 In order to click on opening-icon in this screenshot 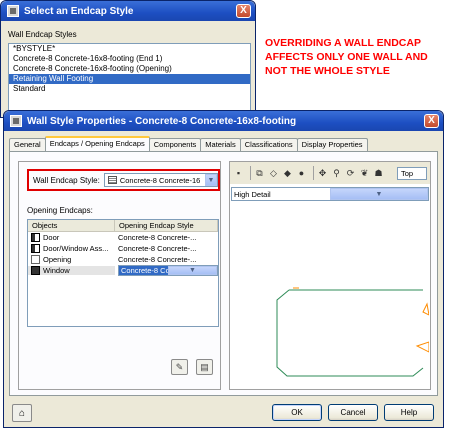, I will do `click(35, 259)`.